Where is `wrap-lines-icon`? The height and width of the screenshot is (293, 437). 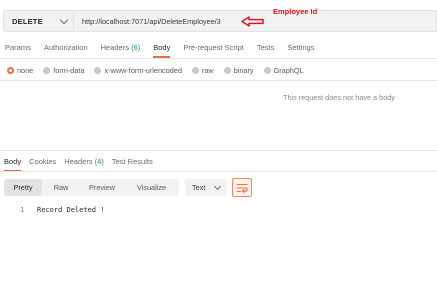
wrap-lines-icon is located at coordinates (242, 188).